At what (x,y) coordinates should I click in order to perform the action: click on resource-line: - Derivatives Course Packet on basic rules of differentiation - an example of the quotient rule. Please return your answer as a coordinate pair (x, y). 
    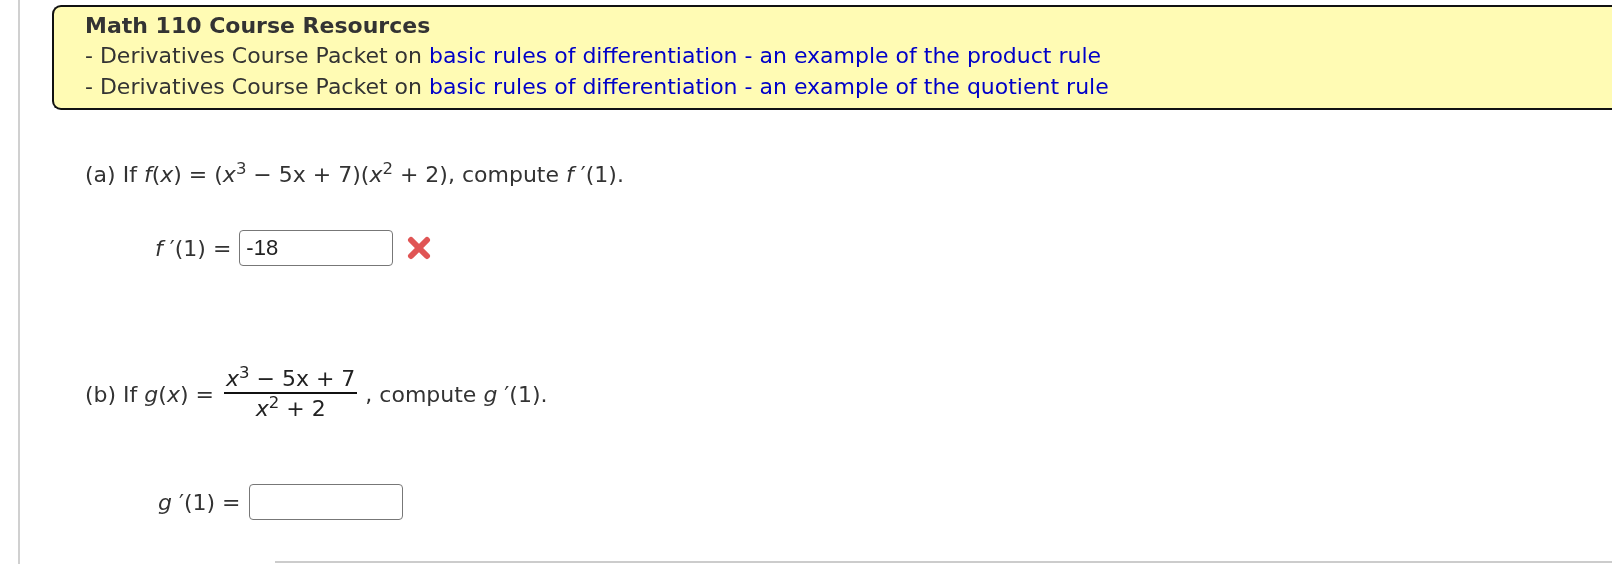
    Looking at the image, I should click on (597, 87).